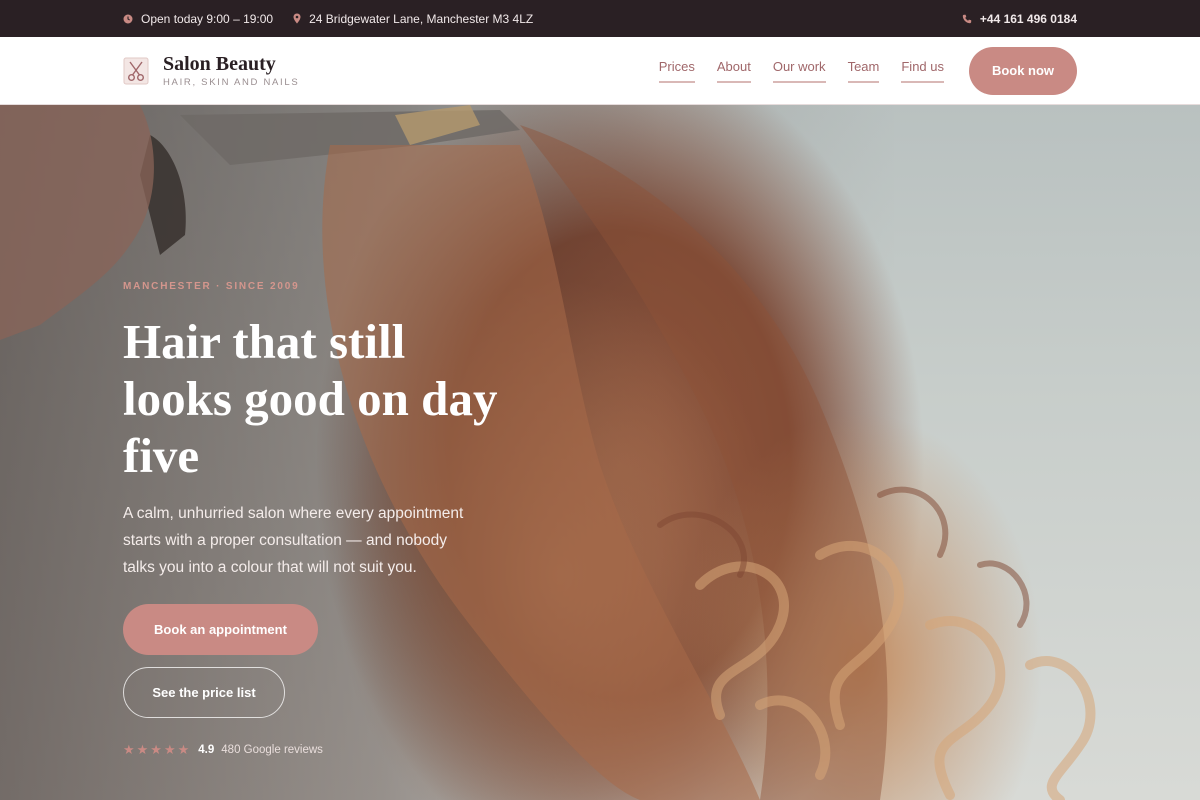 Image resolution: width=1200 pixels, height=800 pixels. I want to click on address-text: 24 Bridgewater Lane, Manchester M3 4LZ, so click(421, 18).